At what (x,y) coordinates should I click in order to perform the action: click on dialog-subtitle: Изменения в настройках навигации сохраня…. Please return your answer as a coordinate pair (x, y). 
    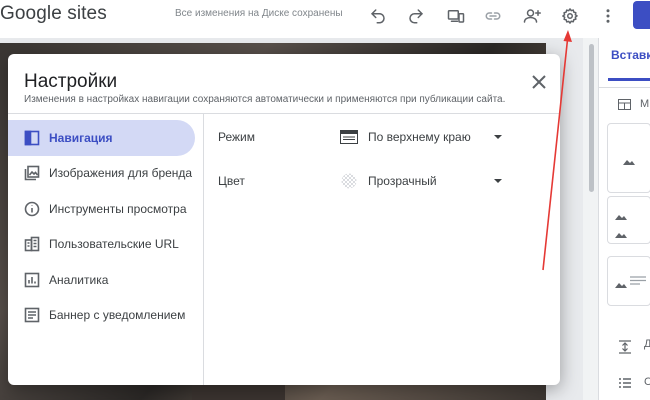
    Looking at the image, I should click on (265, 99).